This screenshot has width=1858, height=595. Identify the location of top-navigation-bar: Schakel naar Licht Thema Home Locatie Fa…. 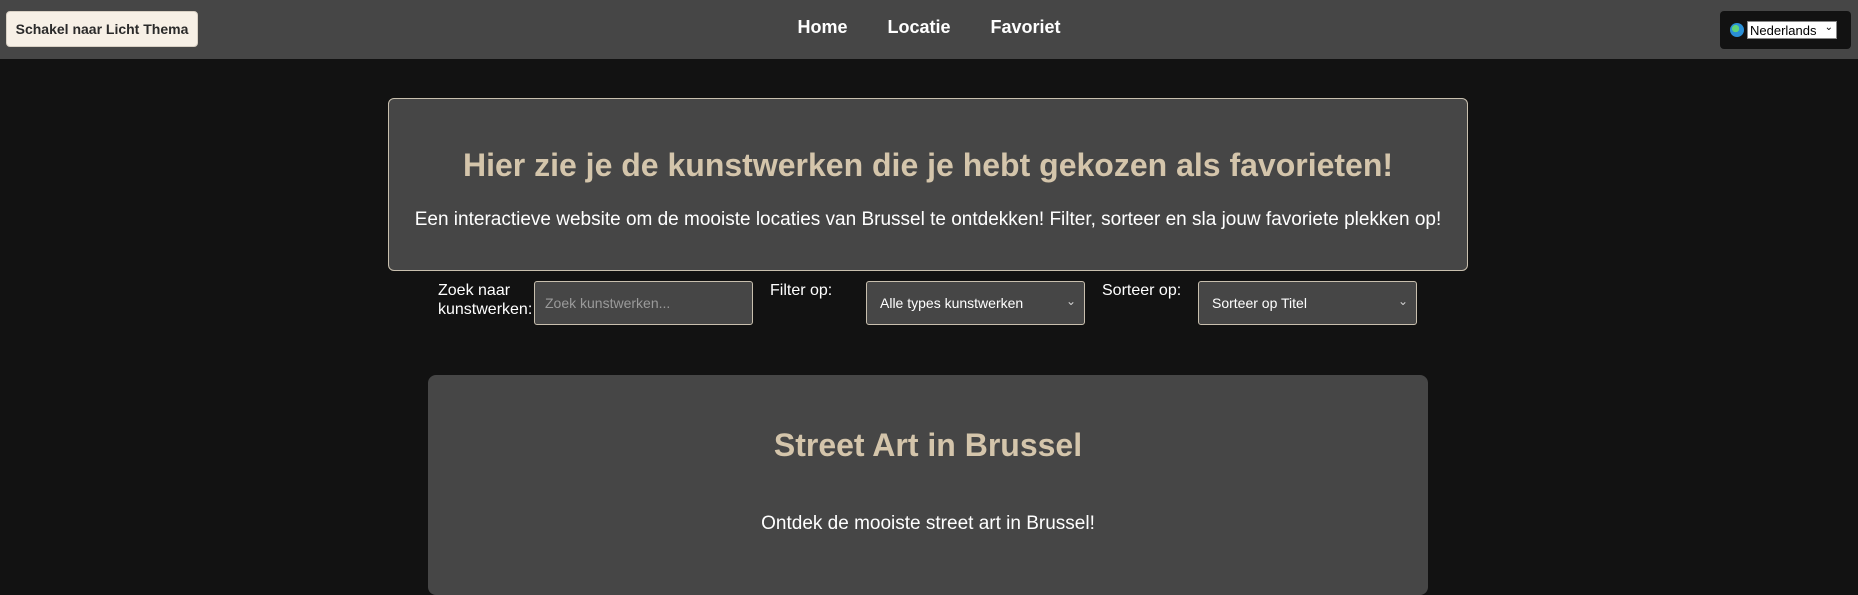
(929, 29).